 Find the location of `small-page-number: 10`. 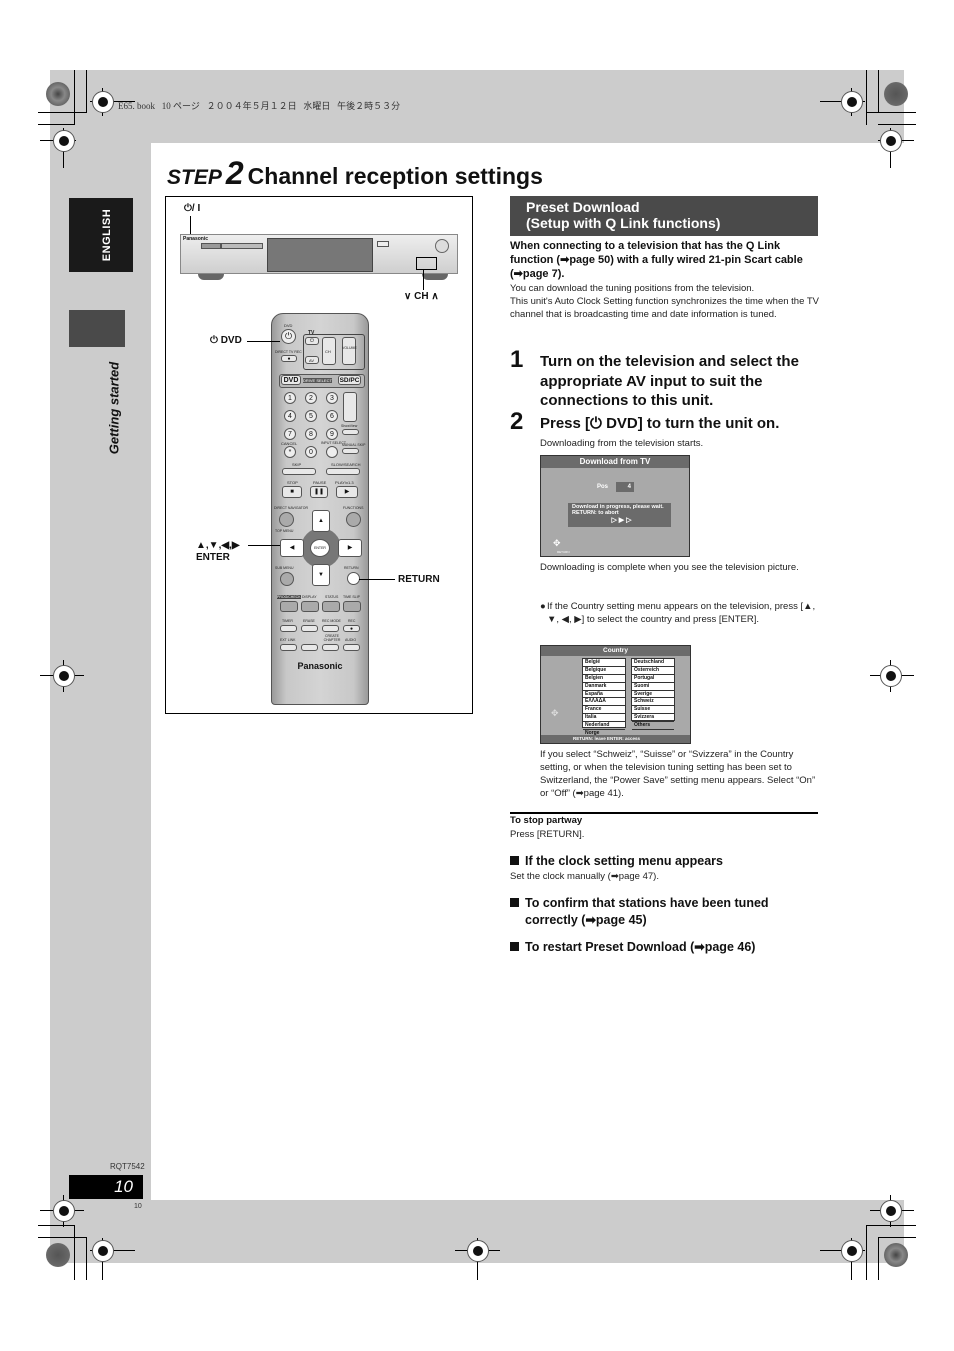

small-page-number: 10 is located at coordinates (138, 1206).